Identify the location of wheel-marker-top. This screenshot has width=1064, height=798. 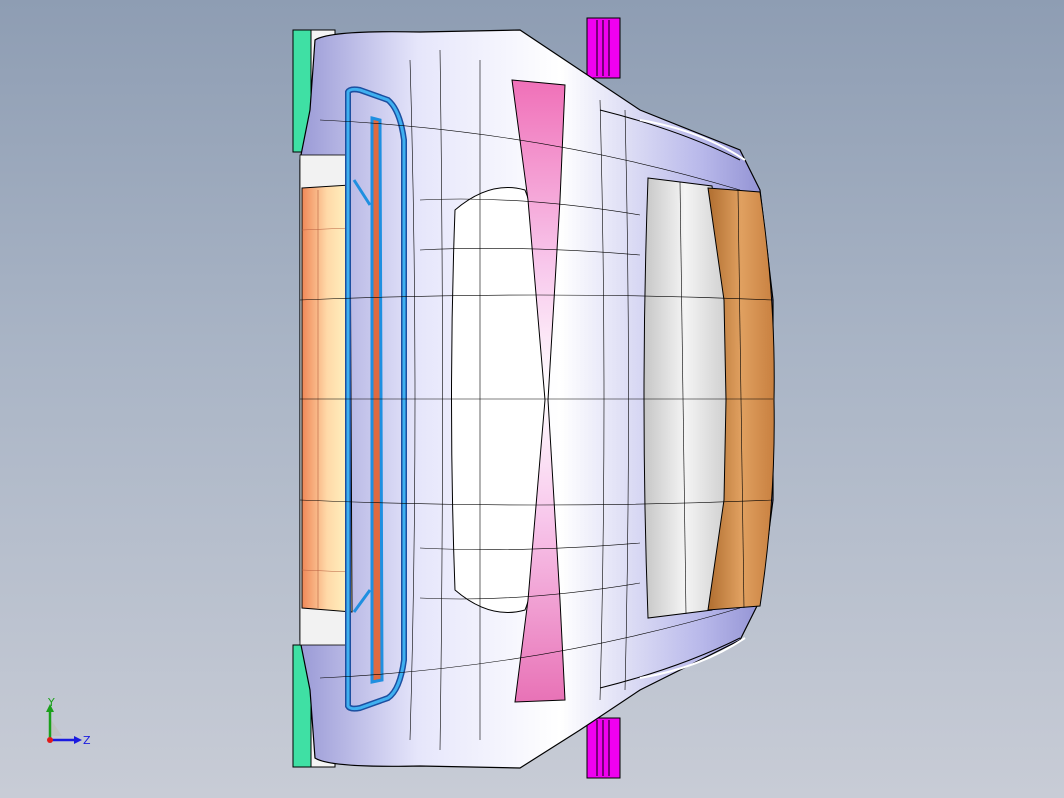
(603, 48).